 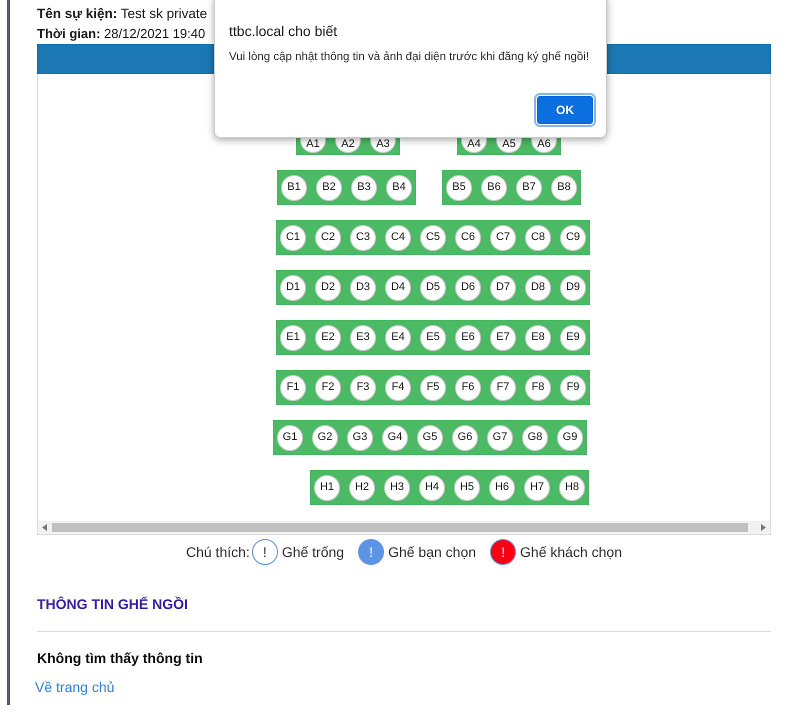 I want to click on scroll-right-icon, so click(x=763, y=527).